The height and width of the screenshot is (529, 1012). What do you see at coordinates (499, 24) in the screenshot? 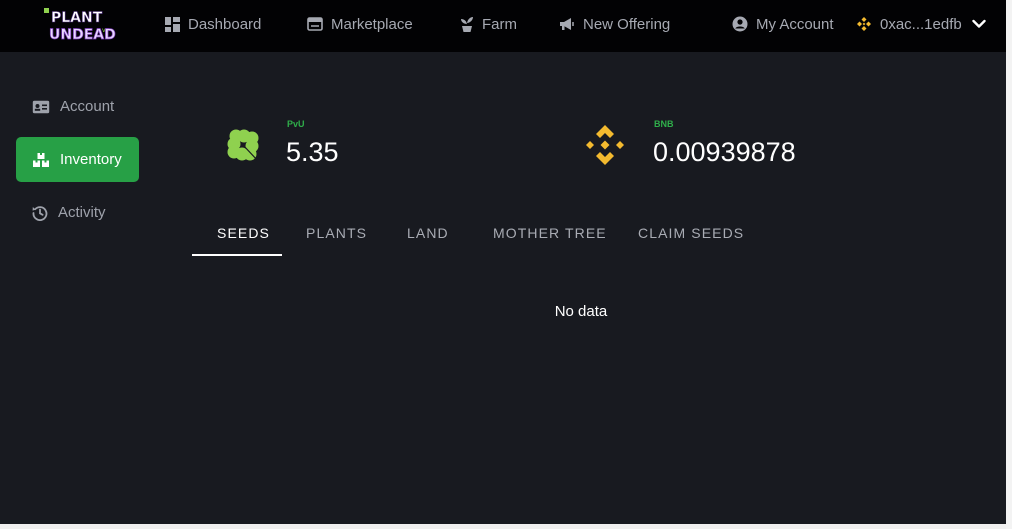
I see `nav-farm-label: Farm` at bounding box center [499, 24].